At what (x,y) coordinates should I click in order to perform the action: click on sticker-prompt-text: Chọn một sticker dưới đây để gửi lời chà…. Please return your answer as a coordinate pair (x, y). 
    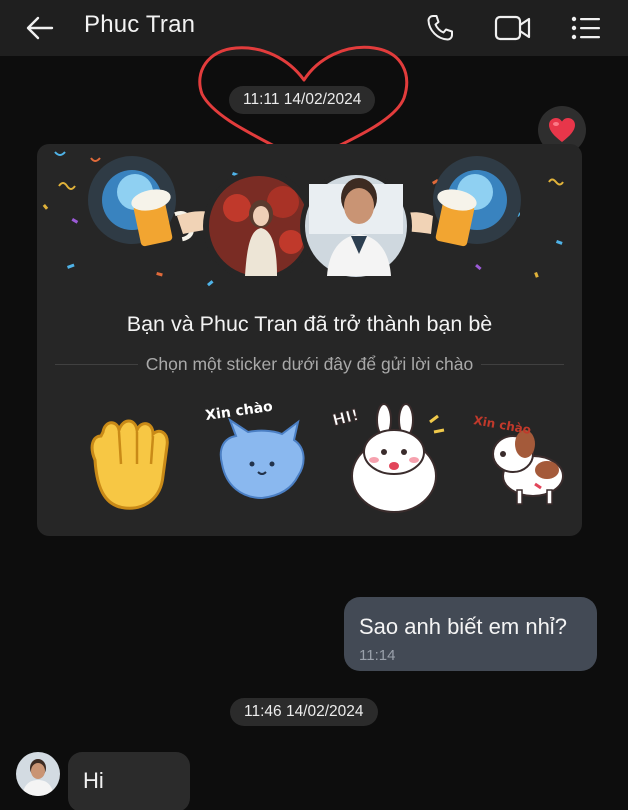
    Looking at the image, I should click on (309, 363).